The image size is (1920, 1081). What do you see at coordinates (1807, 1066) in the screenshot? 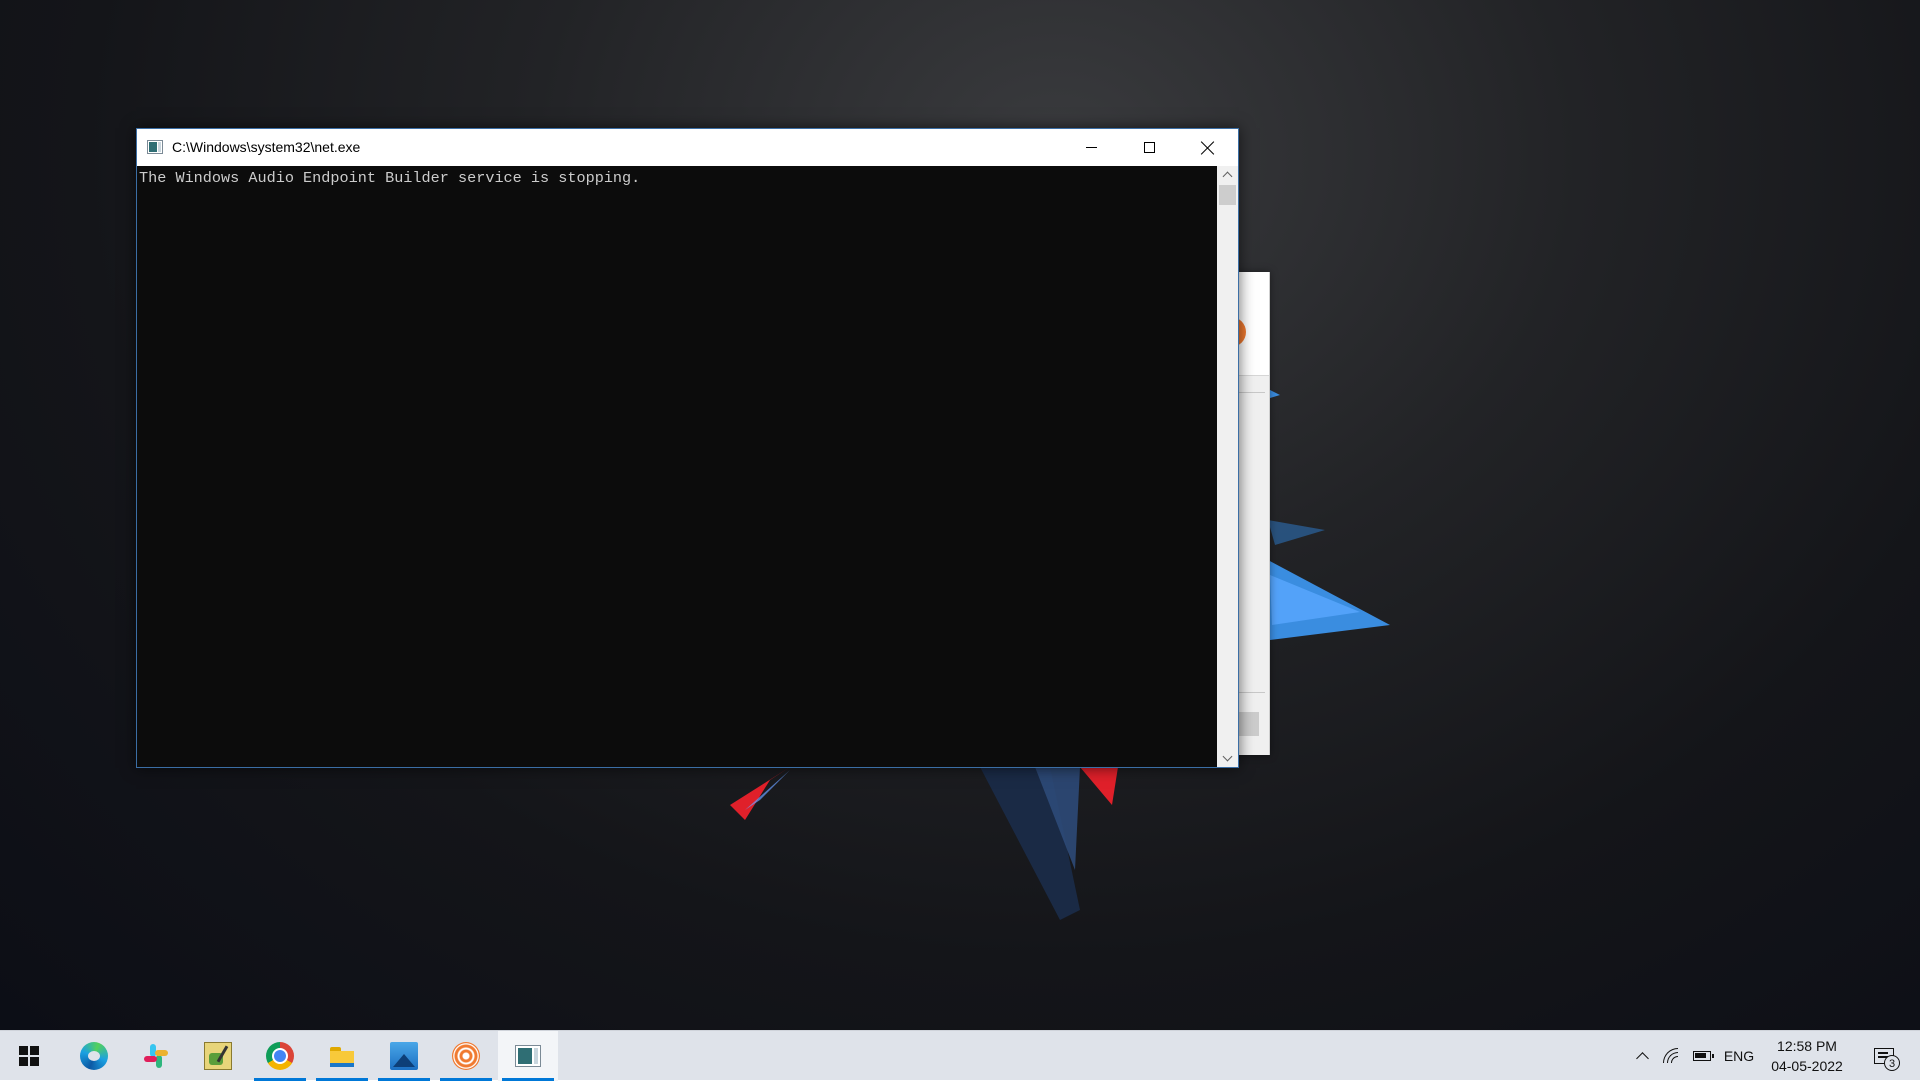
I see `clock-date: 04-05-2022` at bounding box center [1807, 1066].